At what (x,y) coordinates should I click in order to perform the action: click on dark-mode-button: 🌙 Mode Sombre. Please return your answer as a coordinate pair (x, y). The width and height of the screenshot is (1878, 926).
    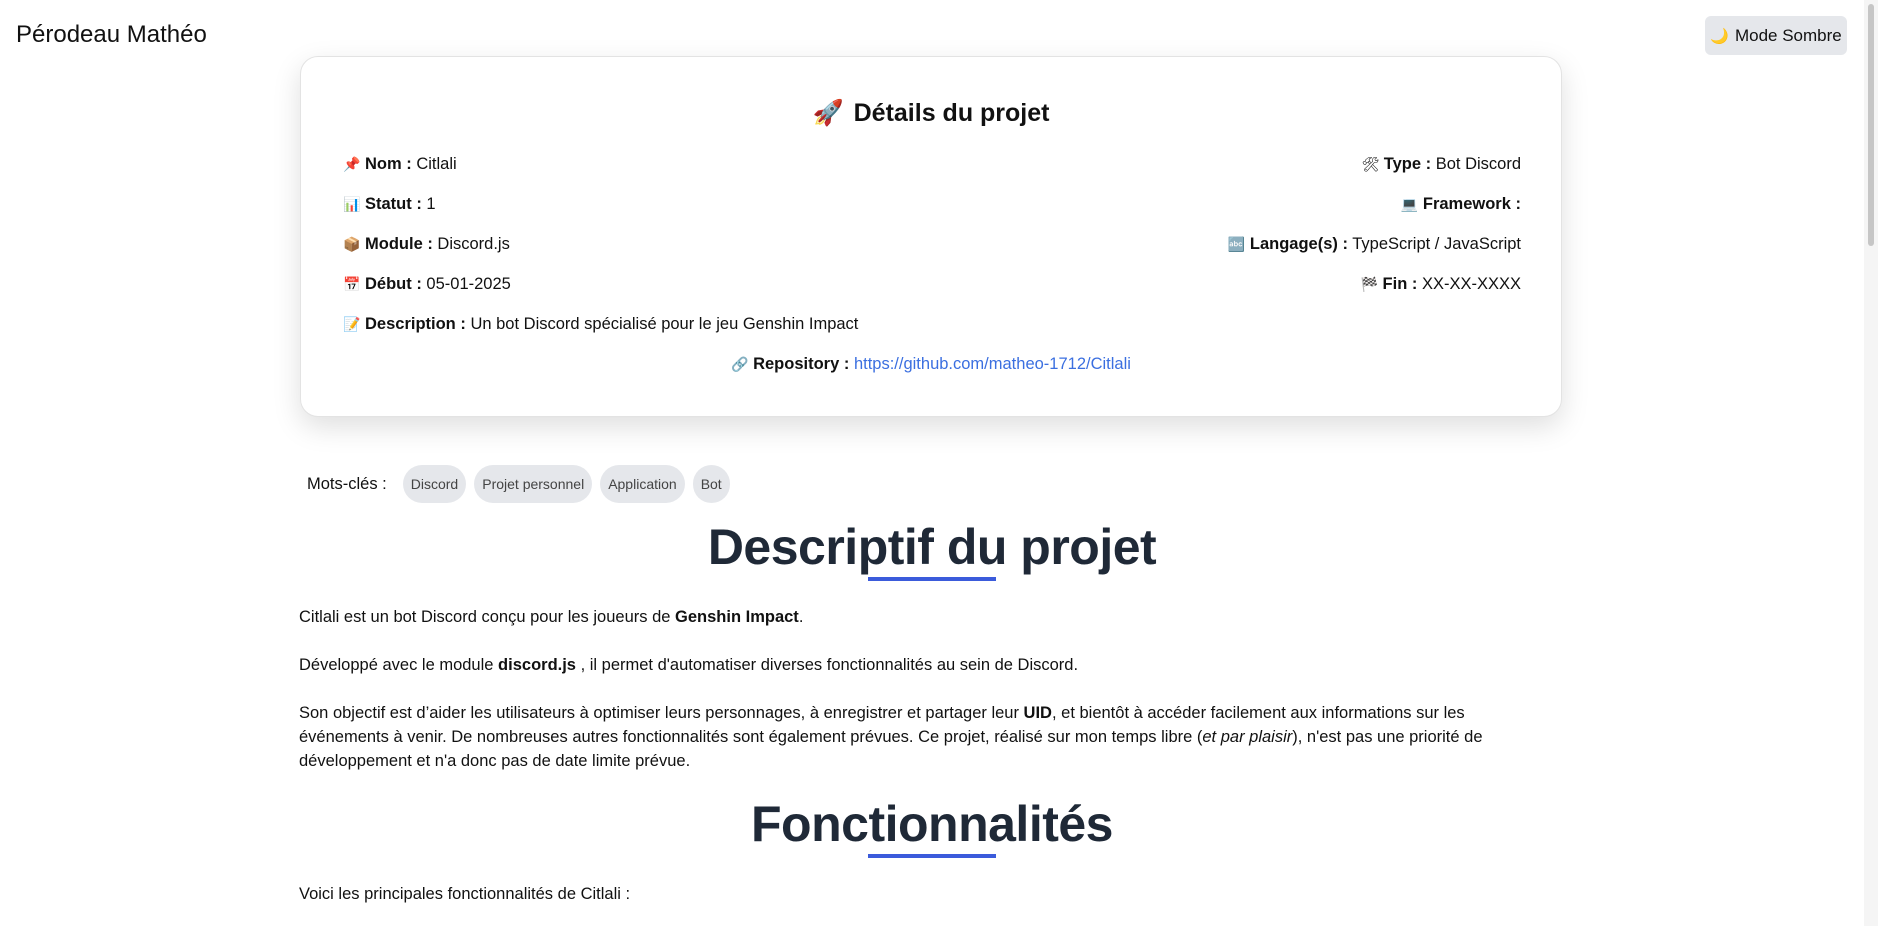
    Looking at the image, I should click on (1776, 35).